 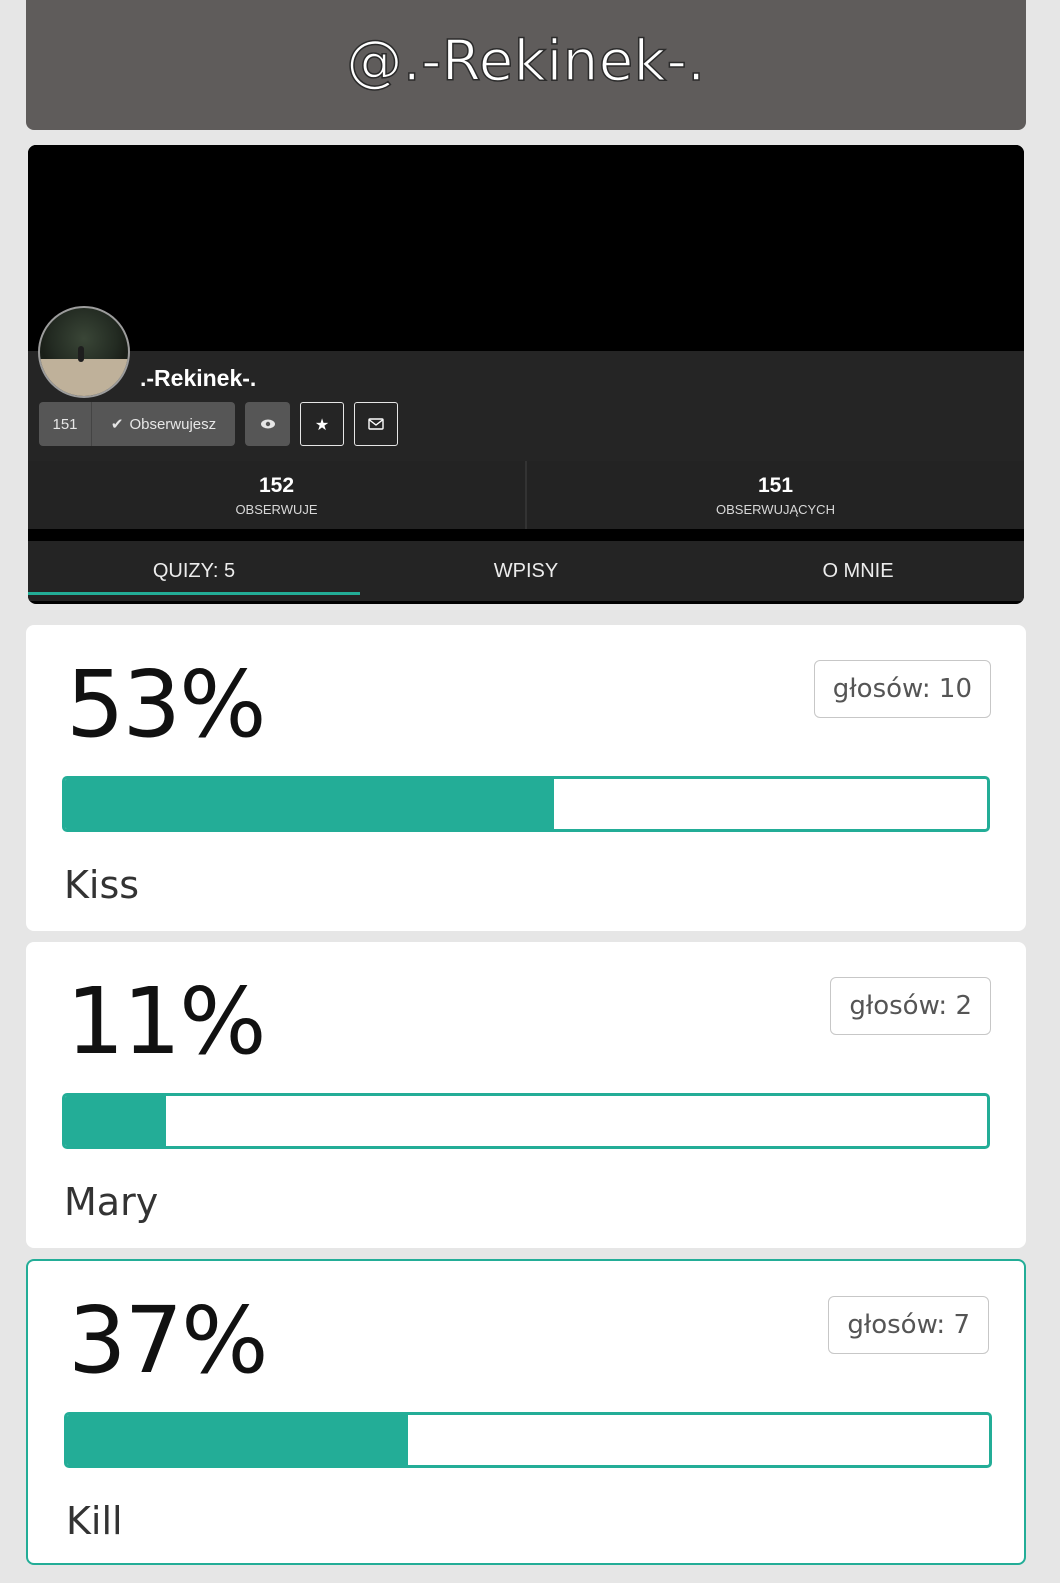 I want to click on tab-quizzes: QUIZY: 5, so click(x=194, y=571).